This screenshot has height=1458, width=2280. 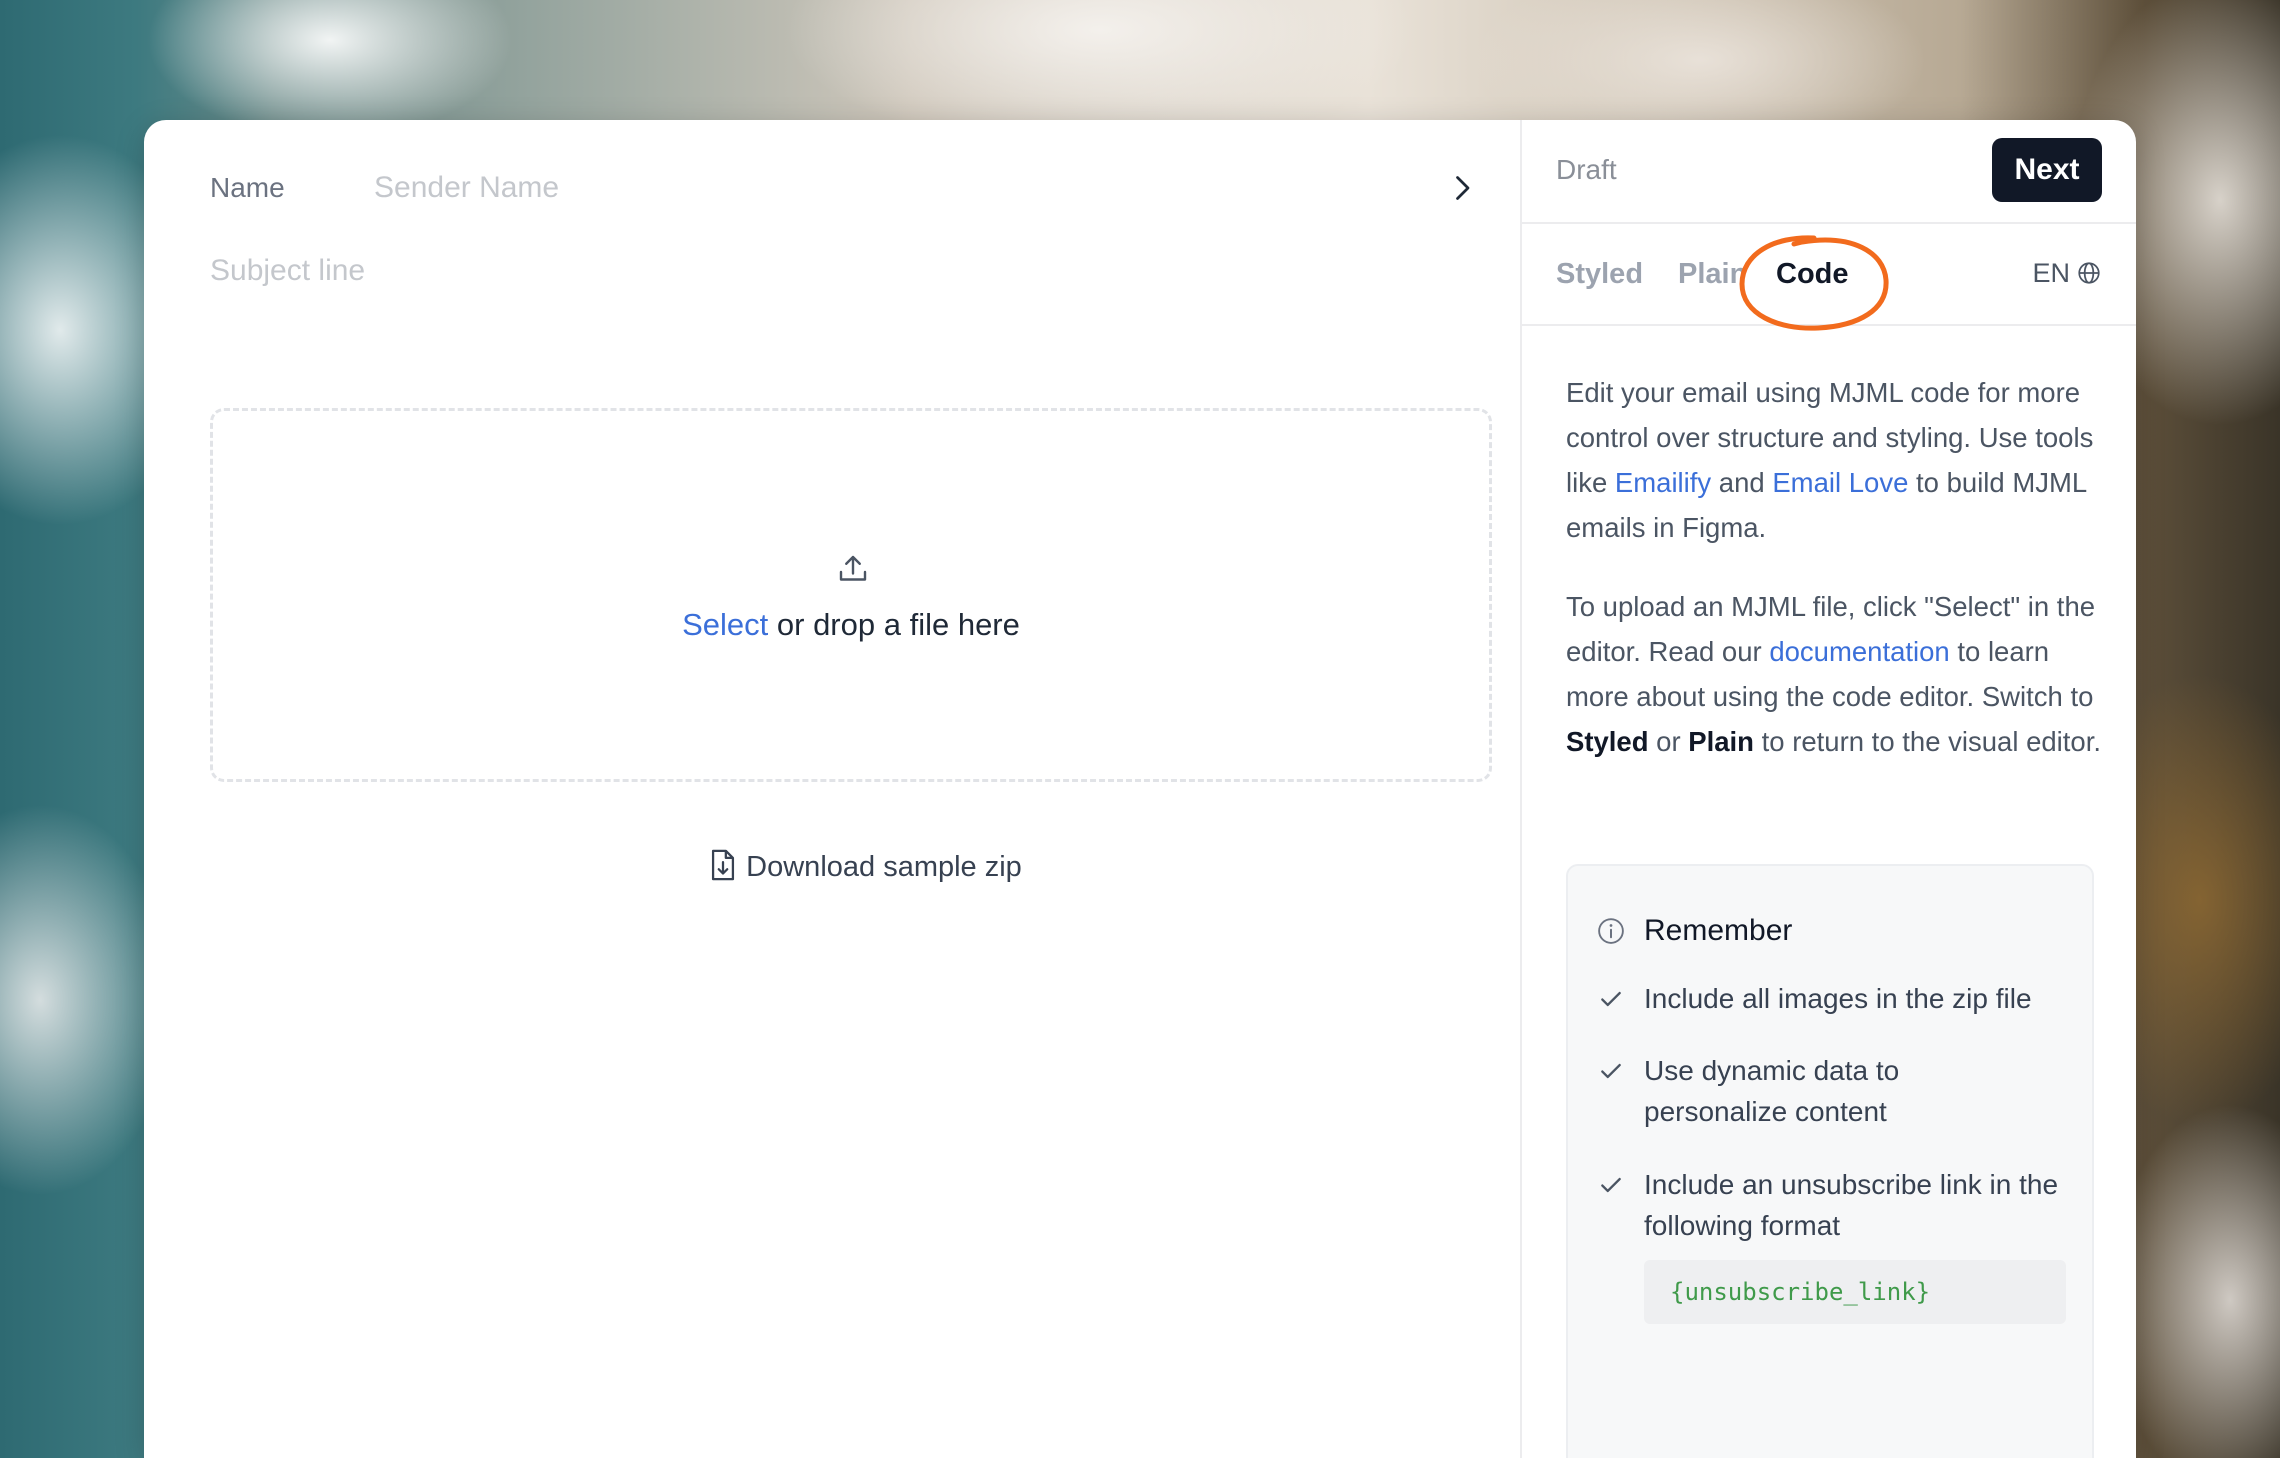 I want to click on upload-icon, so click(x=853, y=568).